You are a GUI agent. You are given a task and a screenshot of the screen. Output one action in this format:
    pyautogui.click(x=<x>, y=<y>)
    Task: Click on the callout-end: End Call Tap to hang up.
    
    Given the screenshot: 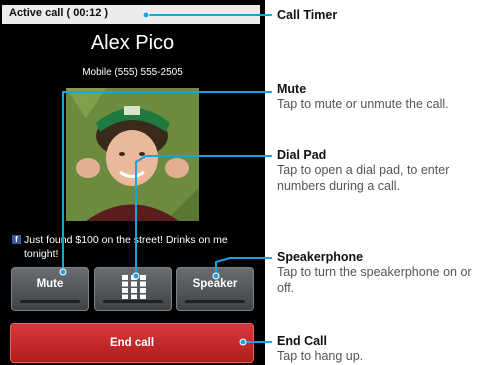 What is the action you would take?
    pyautogui.click(x=379, y=349)
    